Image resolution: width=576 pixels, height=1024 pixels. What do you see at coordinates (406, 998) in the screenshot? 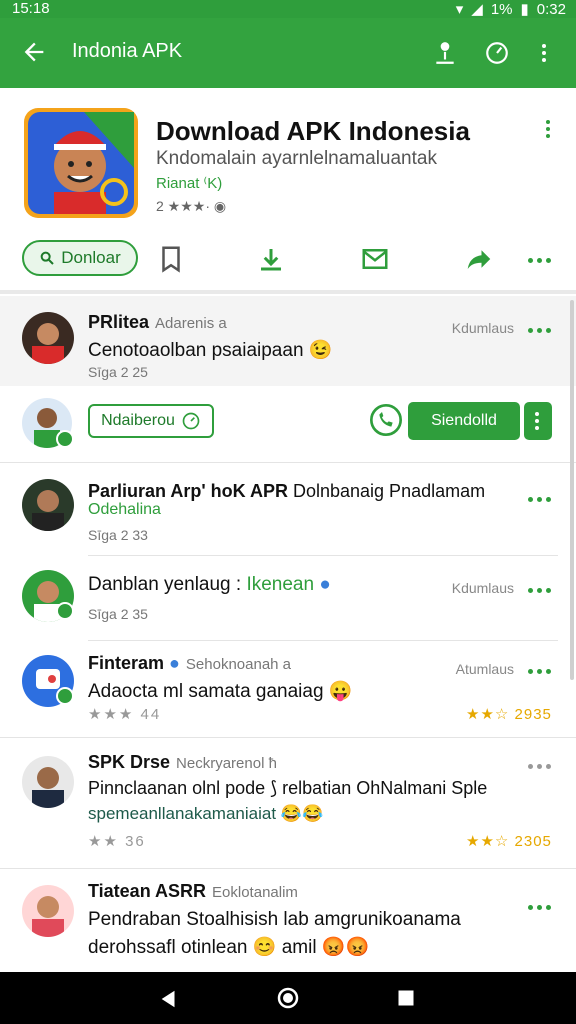
I see `recents-nav-icon` at bounding box center [406, 998].